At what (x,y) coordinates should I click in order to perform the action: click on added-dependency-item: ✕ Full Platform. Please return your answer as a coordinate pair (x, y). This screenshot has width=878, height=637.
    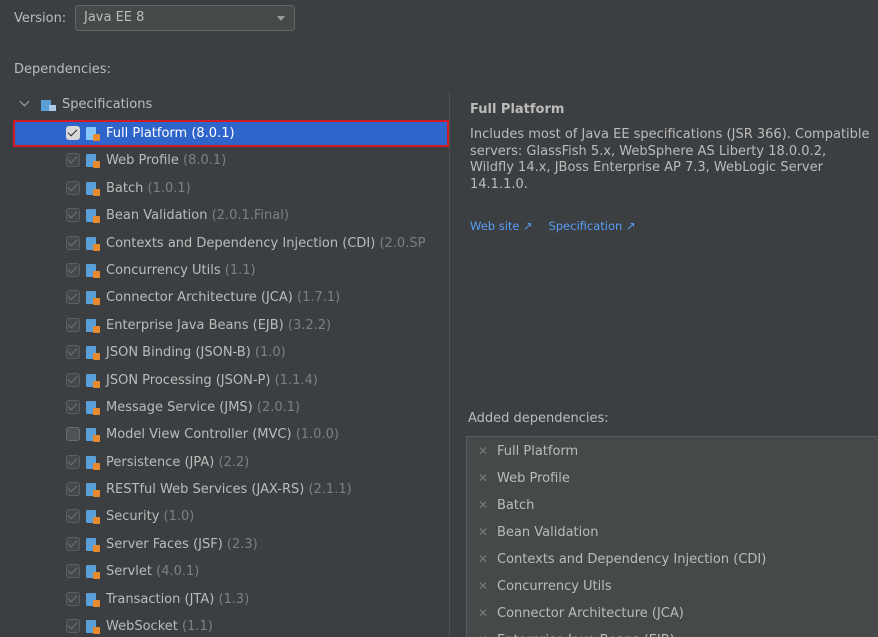
    Looking at the image, I should click on (672, 450).